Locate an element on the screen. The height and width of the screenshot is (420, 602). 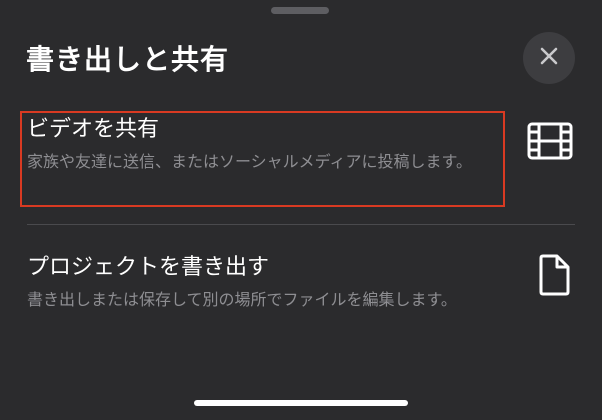
sheet-grabber is located at coordinates (300, 10).